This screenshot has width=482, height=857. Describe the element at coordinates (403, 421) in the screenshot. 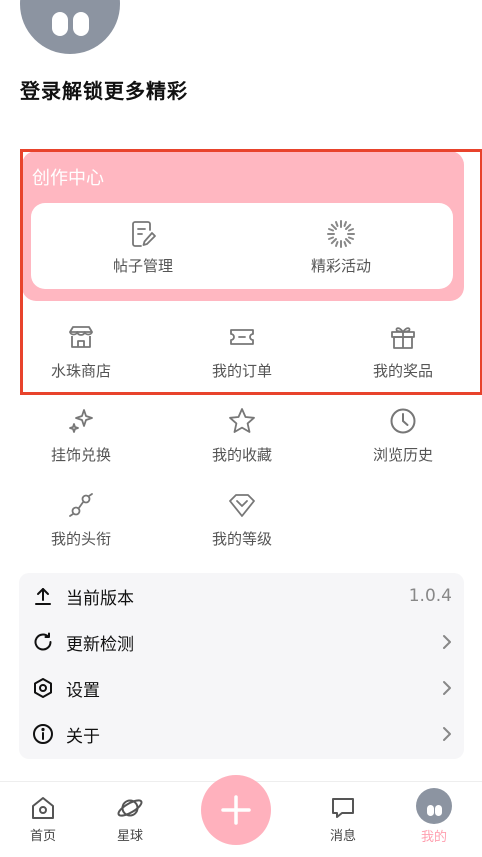

I see `clock-icon` at that location.